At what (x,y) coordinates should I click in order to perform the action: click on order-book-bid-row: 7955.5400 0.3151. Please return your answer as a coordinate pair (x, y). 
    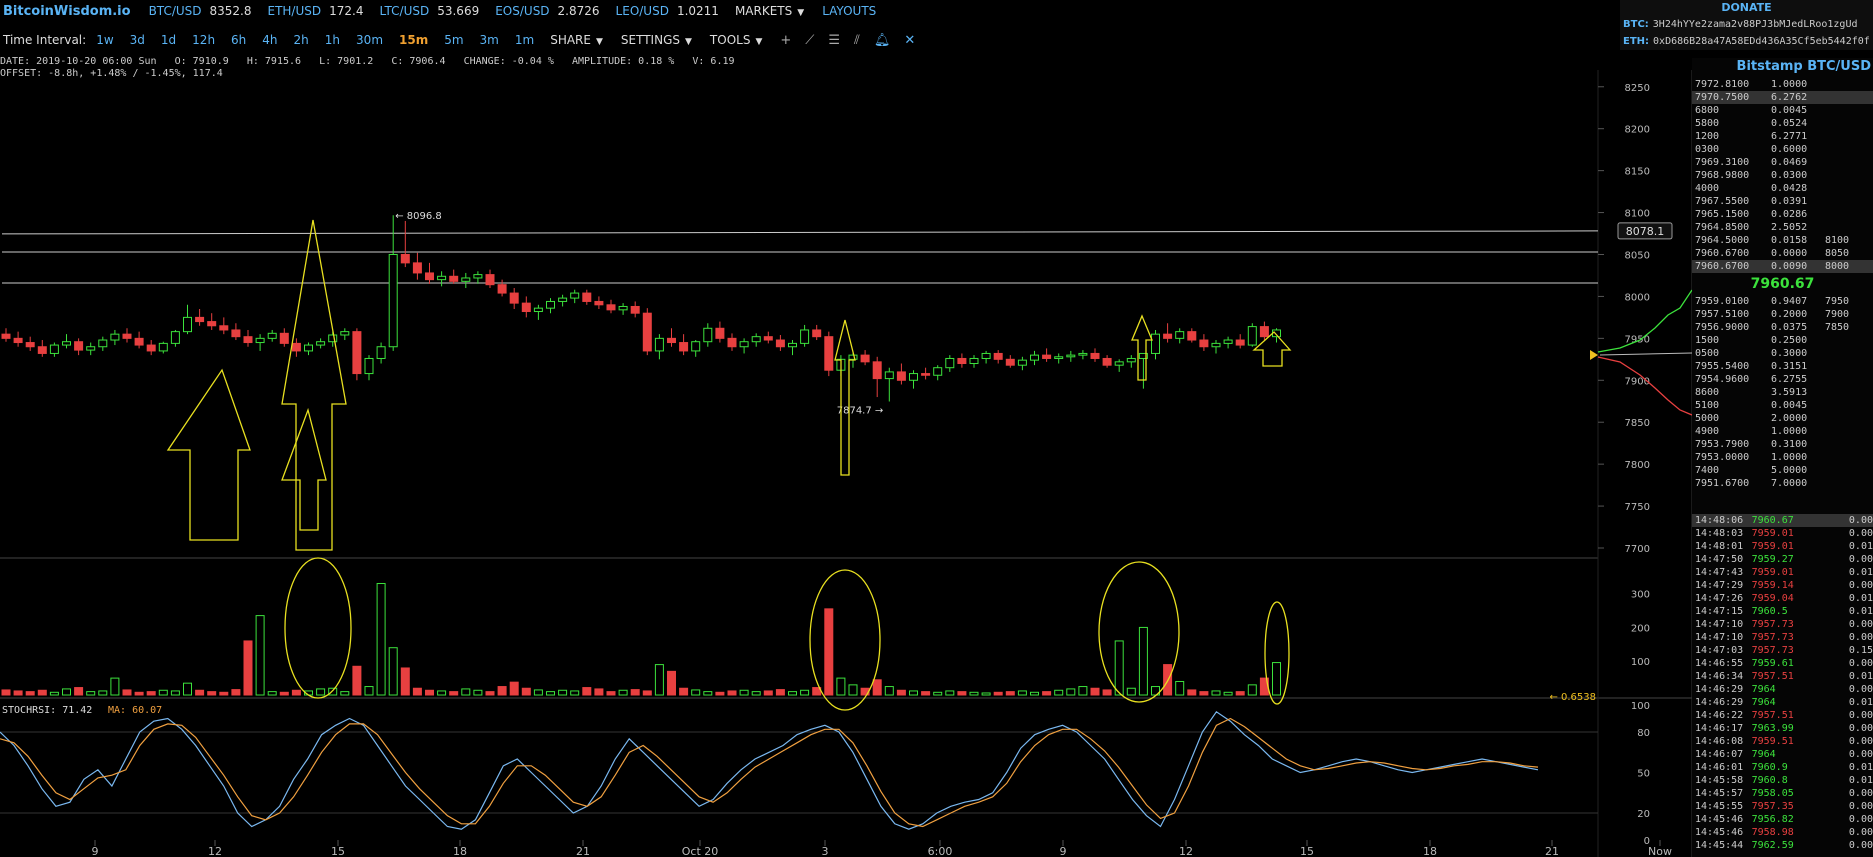
    Looking at the image, I should click on (1782, 366).